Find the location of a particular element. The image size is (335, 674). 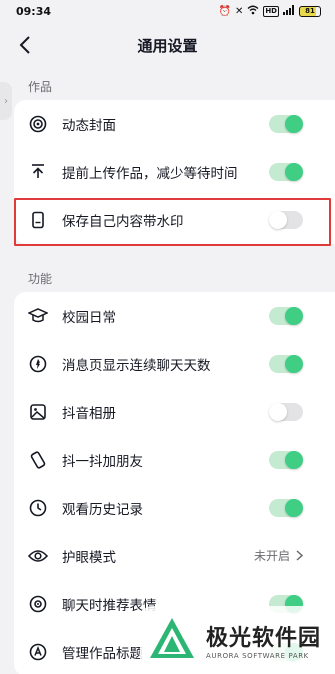

setting-row-chat-streak: 消息页显示连续聊天天数 is located at coordinates (174, 364).